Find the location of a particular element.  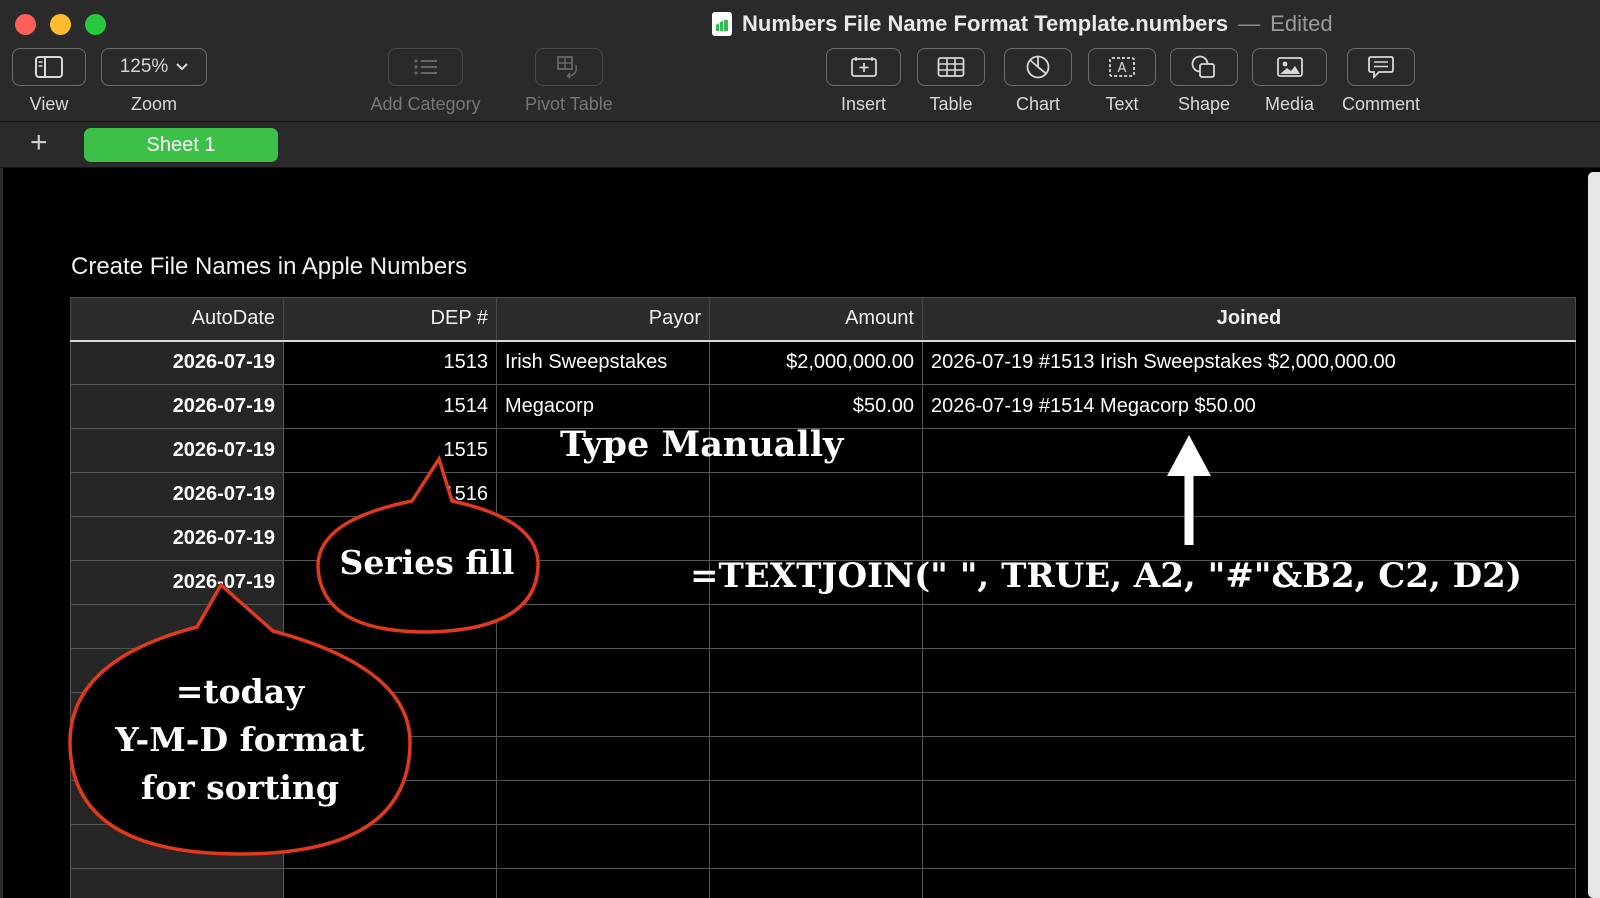

comment-label: Comment is located at coordinates (1381, 104).